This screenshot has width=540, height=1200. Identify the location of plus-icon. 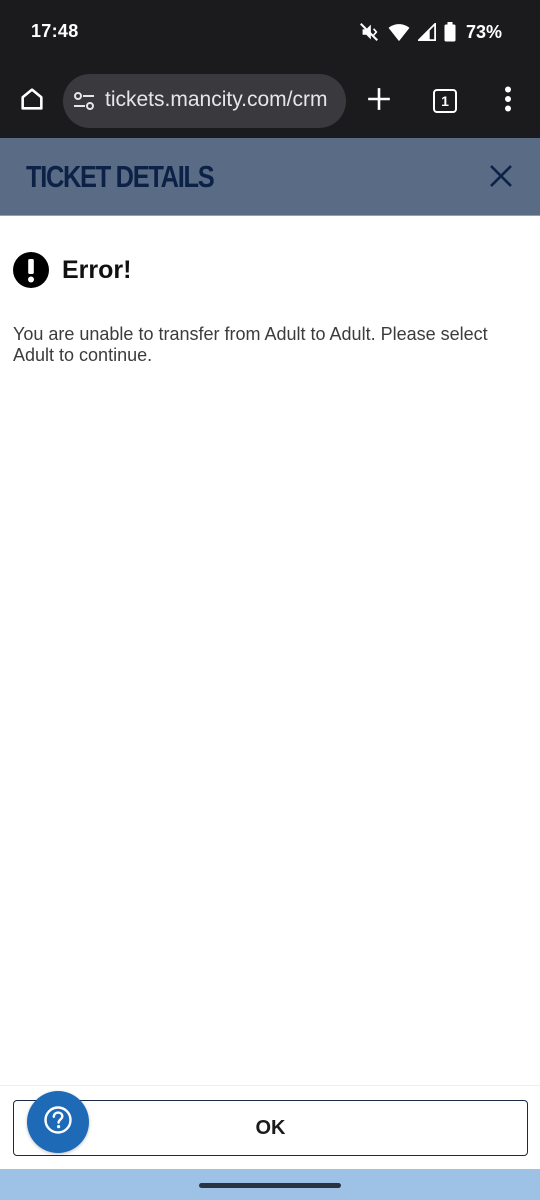
(379, 101).